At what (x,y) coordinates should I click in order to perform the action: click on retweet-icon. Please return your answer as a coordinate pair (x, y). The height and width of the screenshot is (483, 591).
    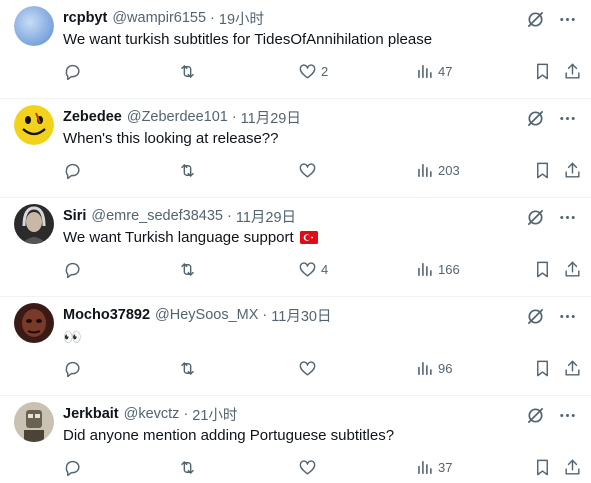
    Looking at the image, I should click on (187, 71).